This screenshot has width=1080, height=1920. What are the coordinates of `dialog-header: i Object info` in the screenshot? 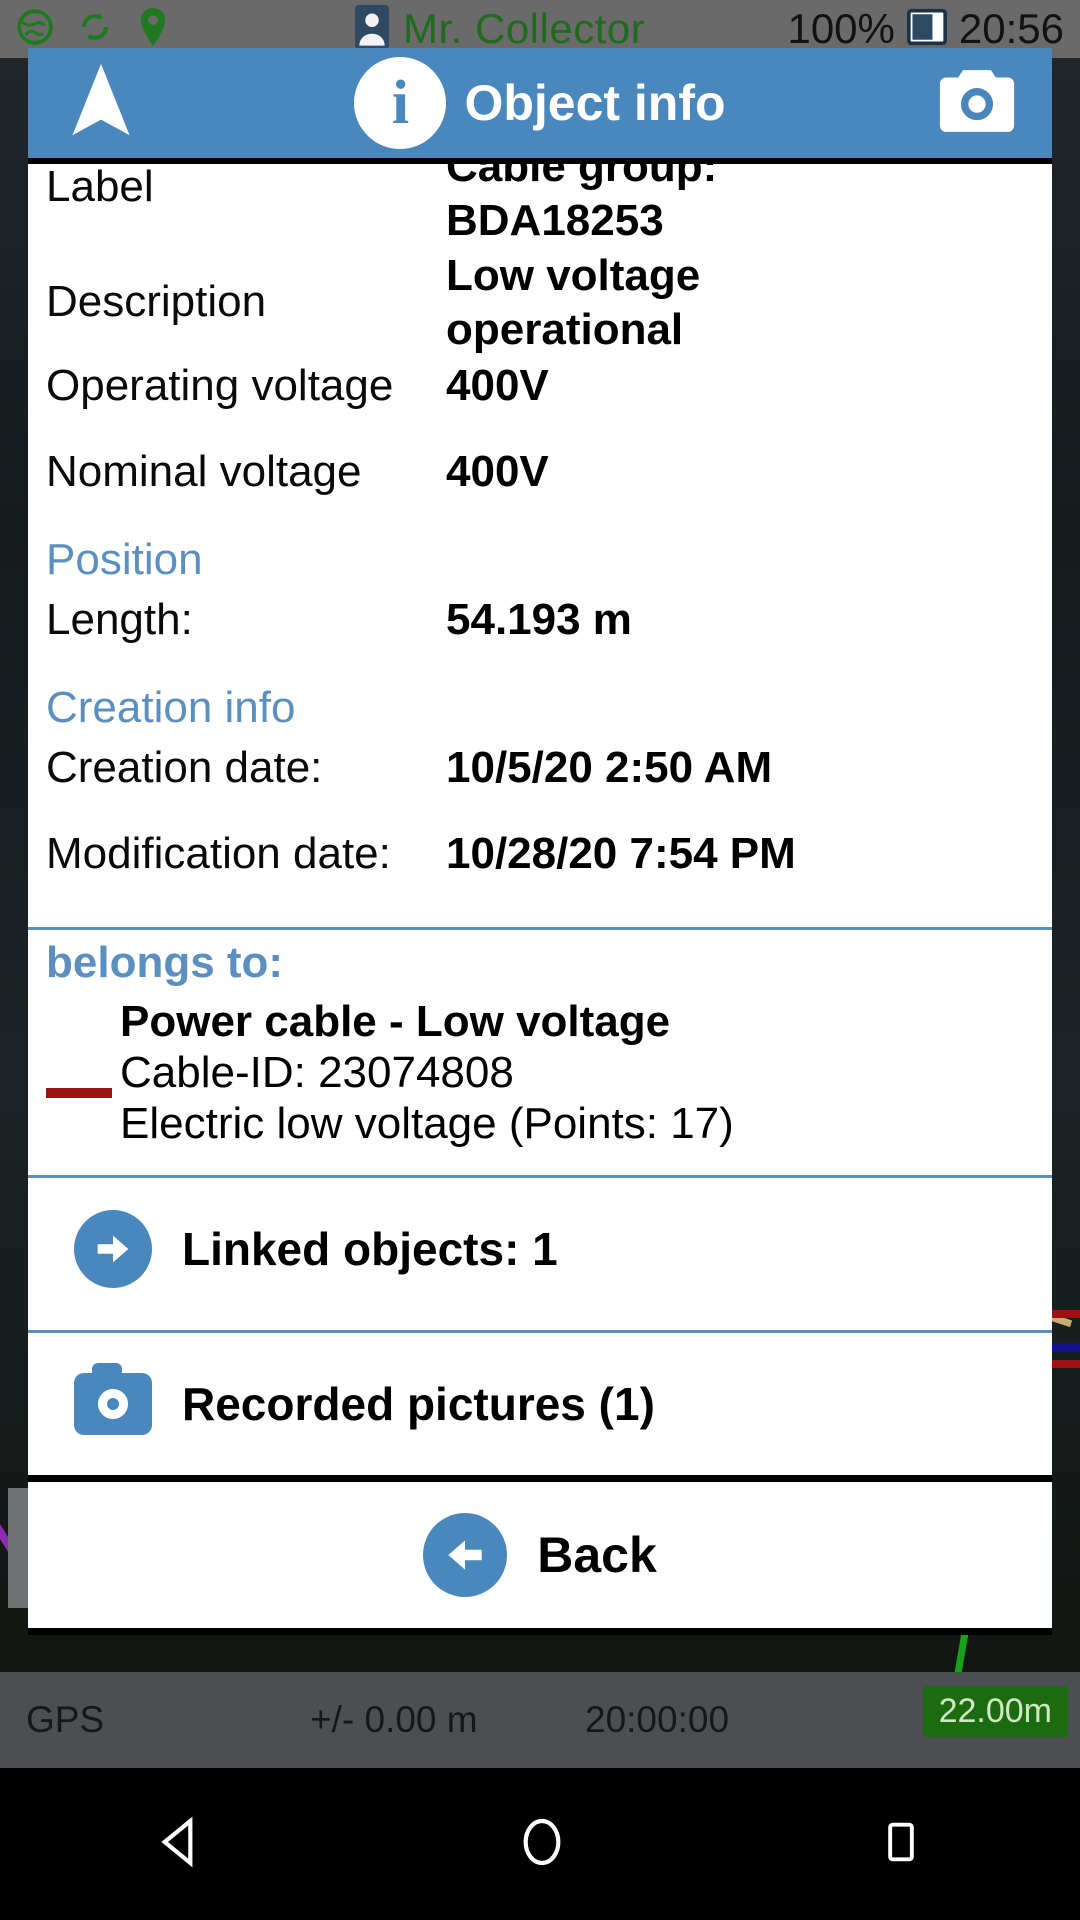 It's located at (540, 106).